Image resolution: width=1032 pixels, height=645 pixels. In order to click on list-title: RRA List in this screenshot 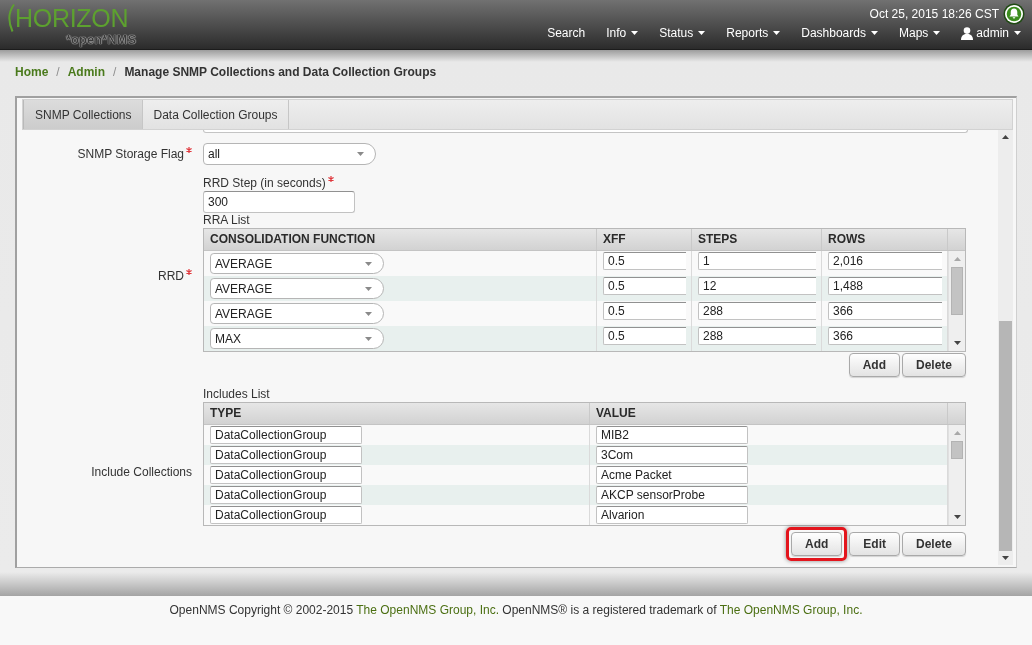, I will do `click(226, 220)`.